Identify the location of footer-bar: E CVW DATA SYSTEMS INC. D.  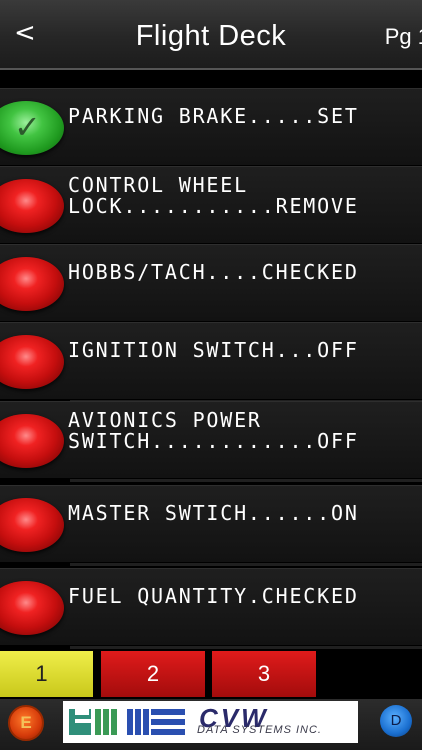
(211, 724).